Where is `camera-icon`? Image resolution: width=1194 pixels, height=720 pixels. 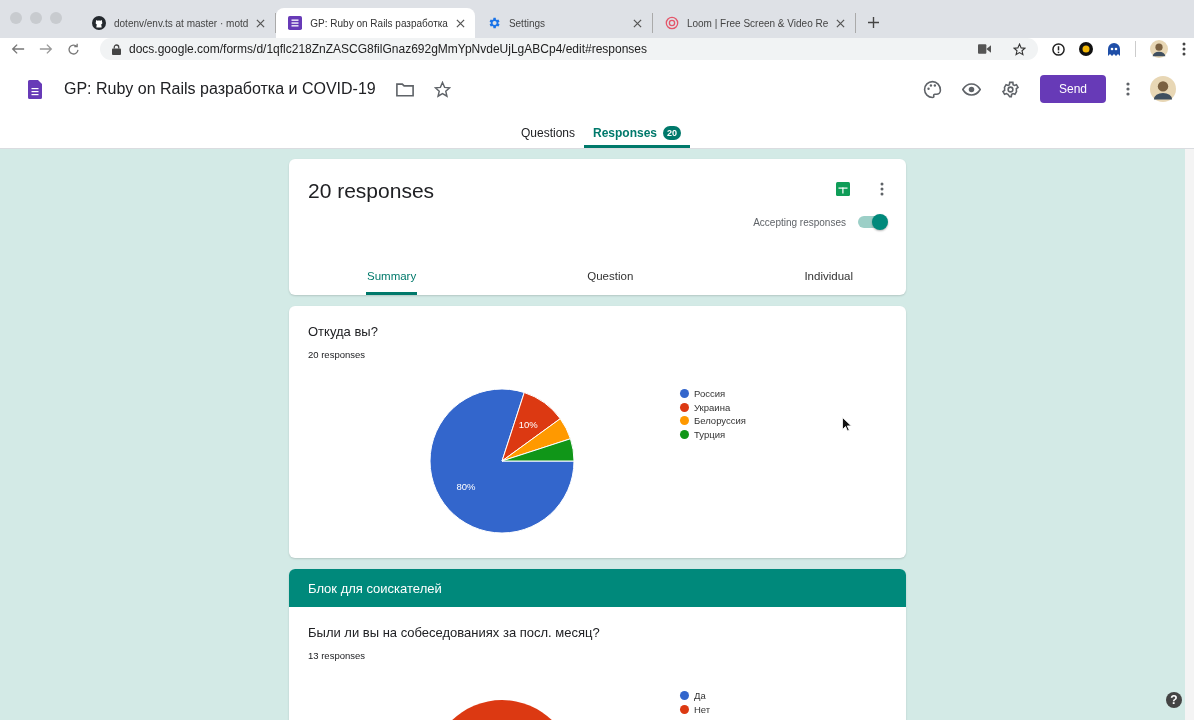
camera-icon is located at coordinates (984, 49).